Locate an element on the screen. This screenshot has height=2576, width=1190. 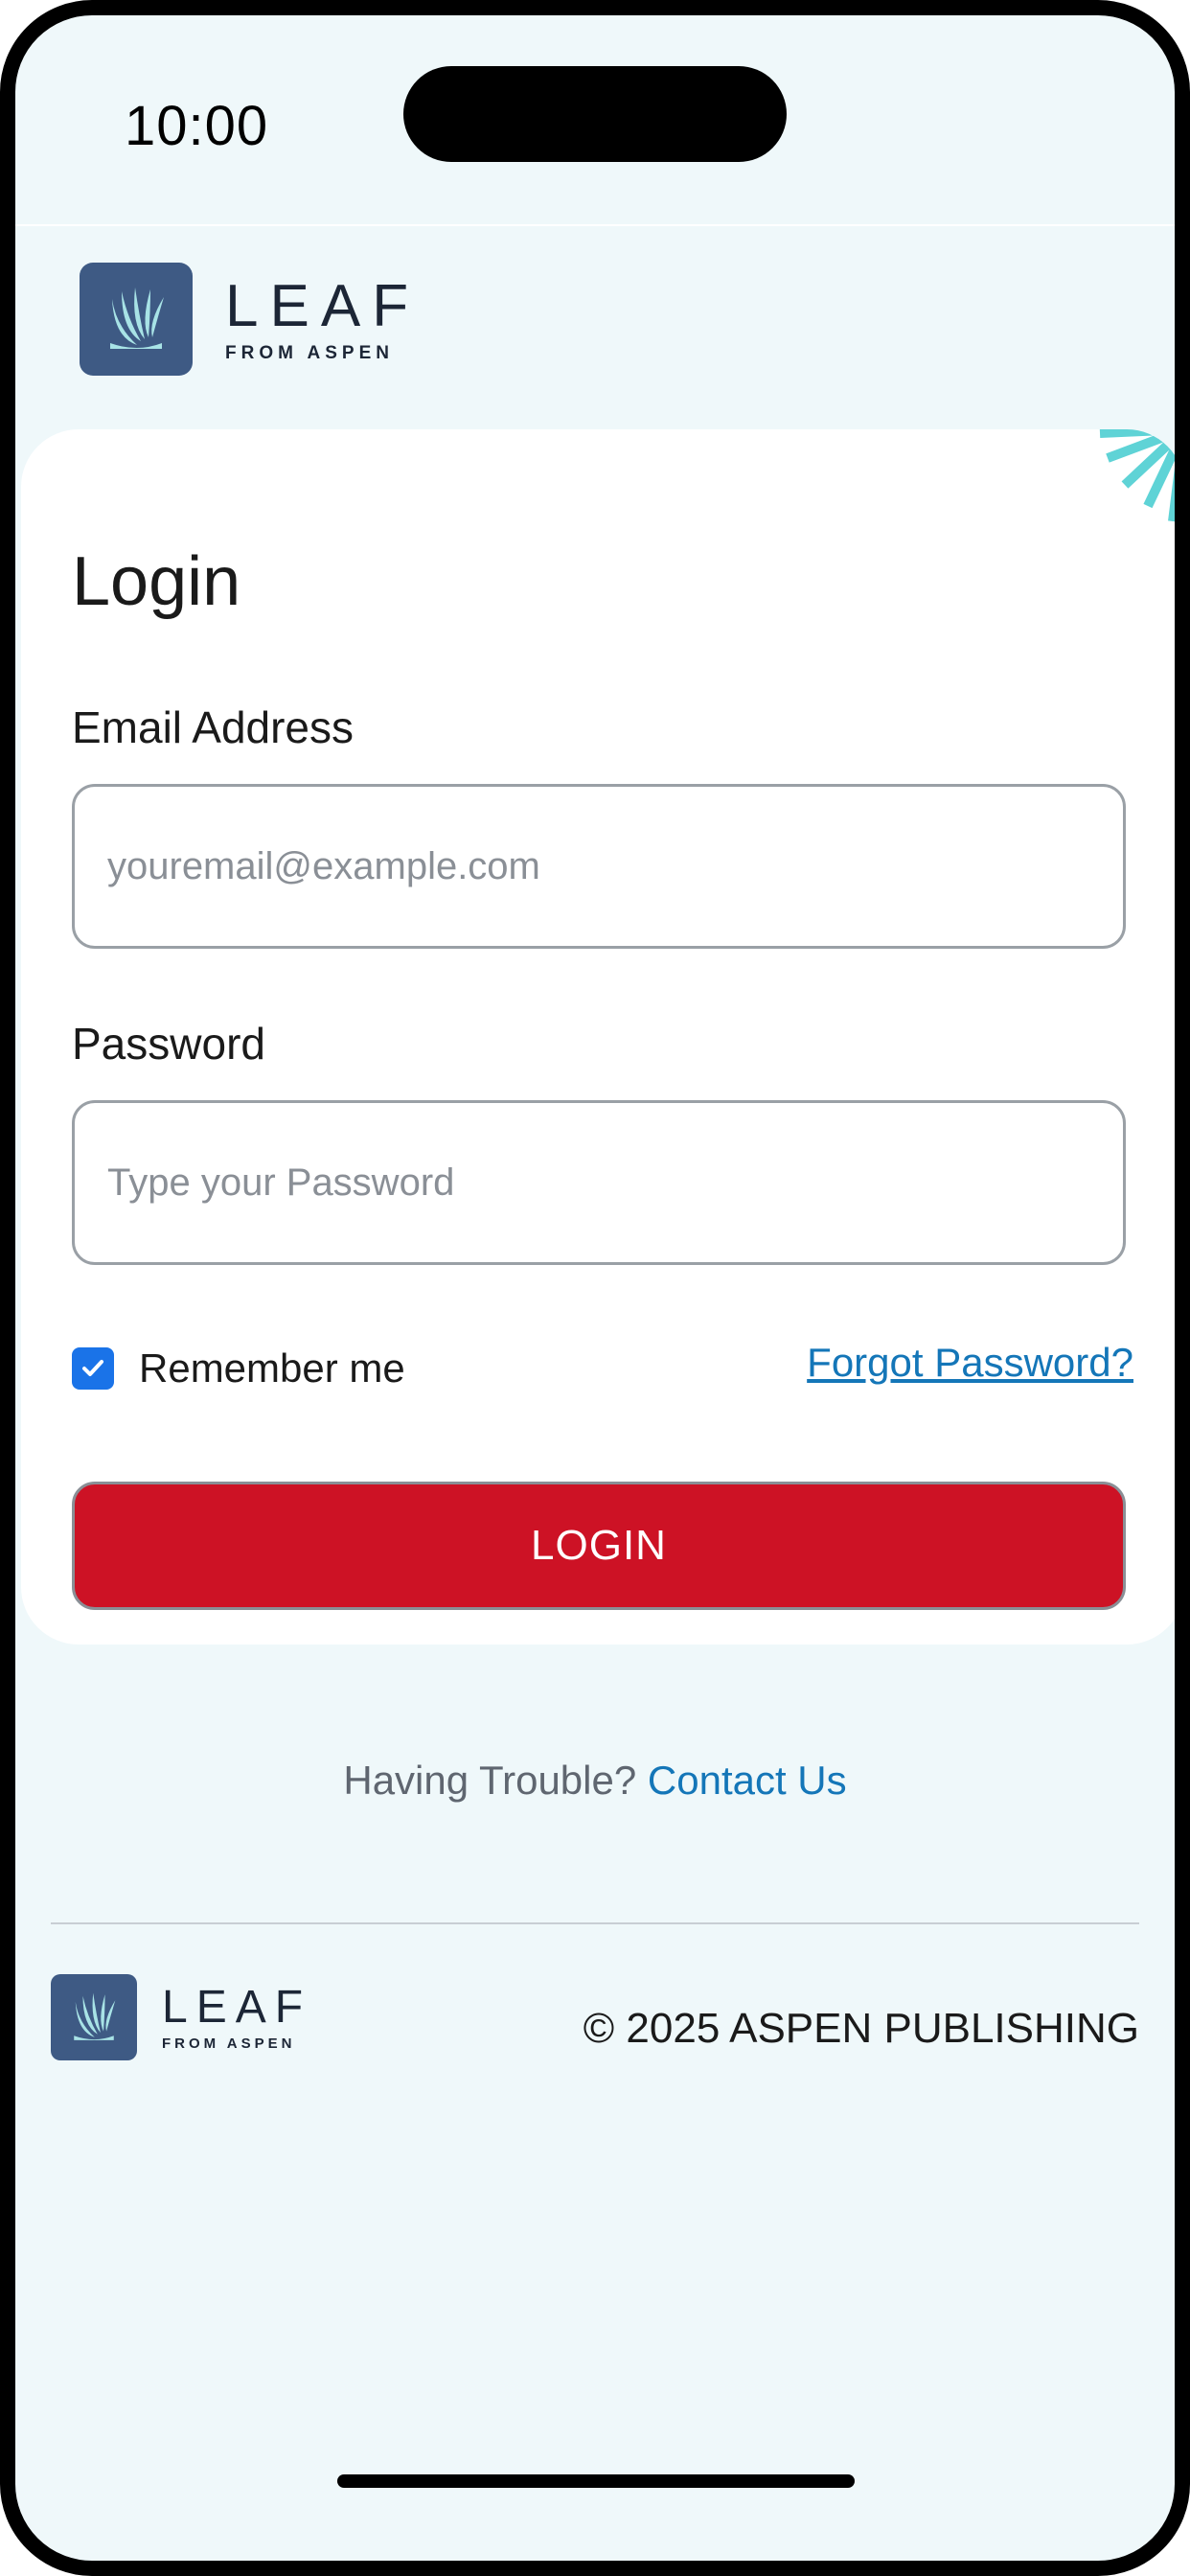
help-prompt: Having Trouble? is located at coordinates (490, 1780).